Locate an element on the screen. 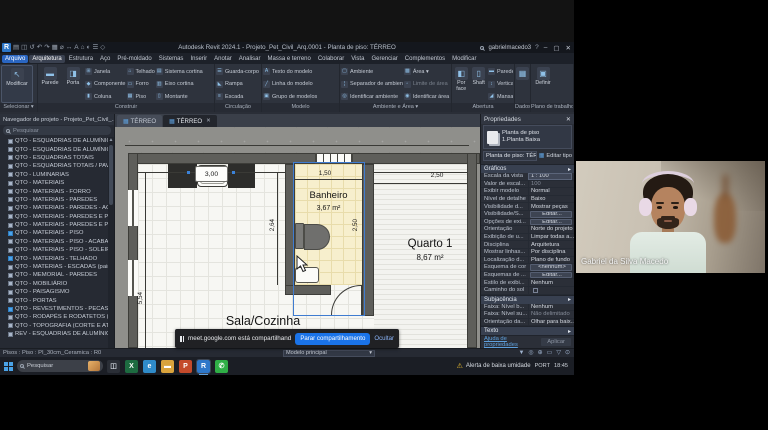 This screenshot has height=430, width=768. property-value: Não delimitado is located at coordinates (551, 314).